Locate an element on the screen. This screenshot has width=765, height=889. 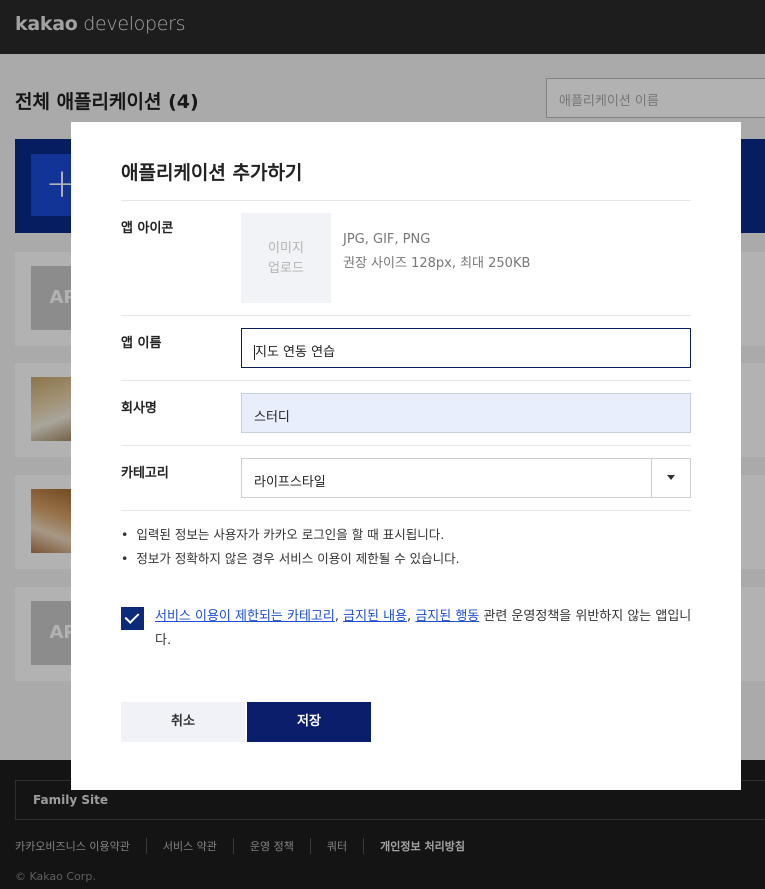
modal-title: 애플리케이션 추가하기 is located at coordinates (212, 173).